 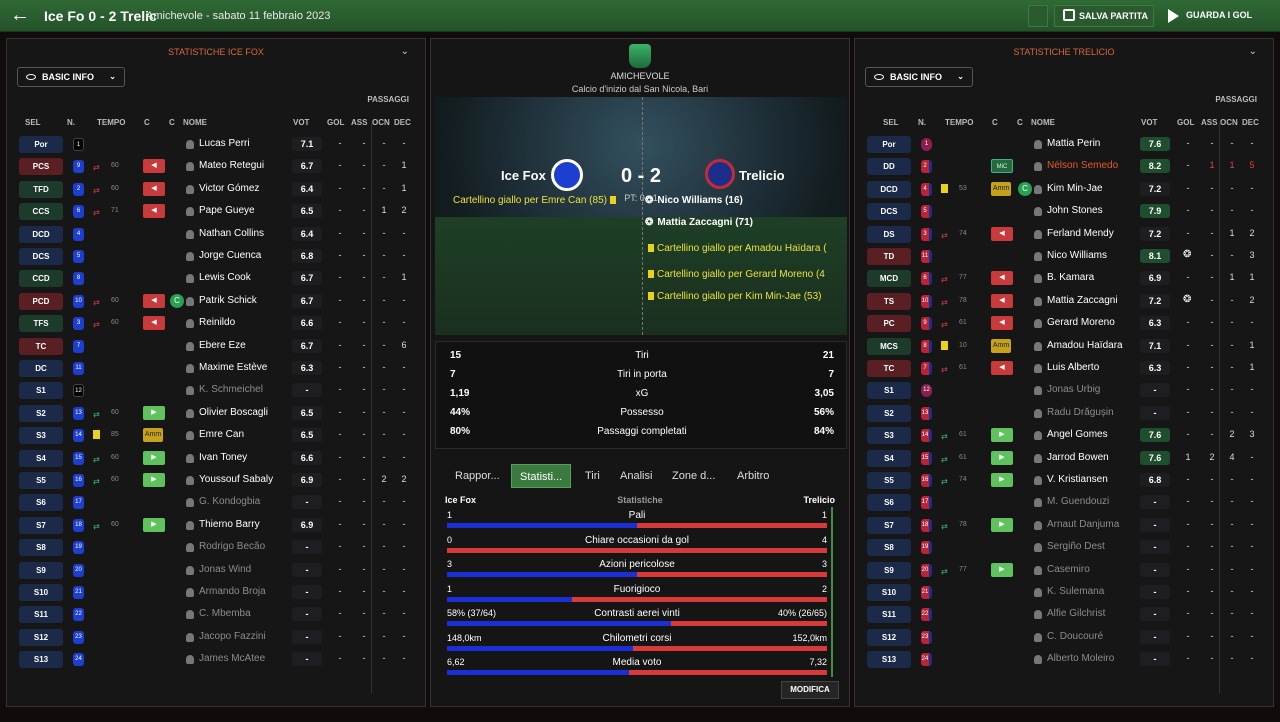 What do you see at coordinates (225, 569) in the screenshot?
I see `player-name: Jonas Wind` at bounding box center [225, 569].